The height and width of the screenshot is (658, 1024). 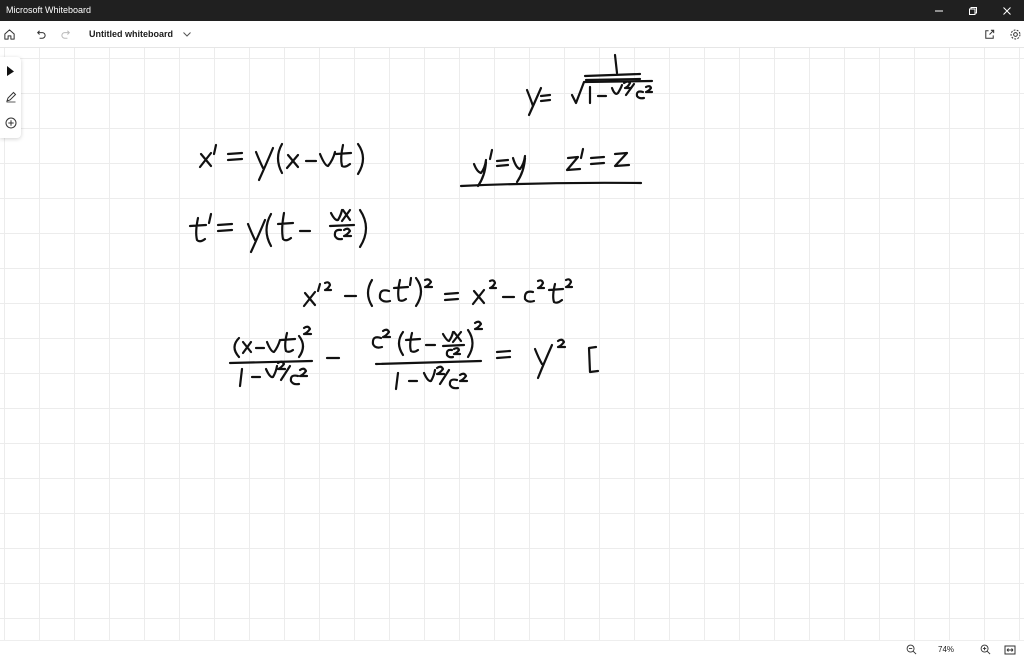 I want to click on redo-icon, so click(x=65, y=34).